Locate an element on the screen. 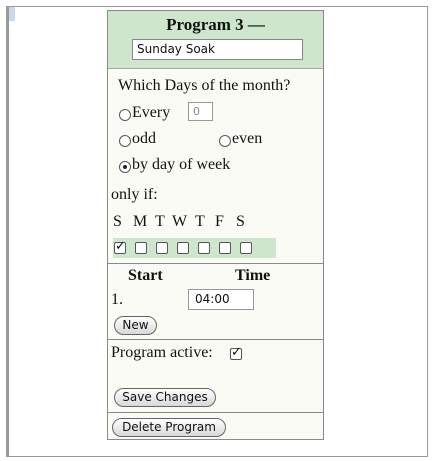  time-header: Time is located at coordinates (253, 275).